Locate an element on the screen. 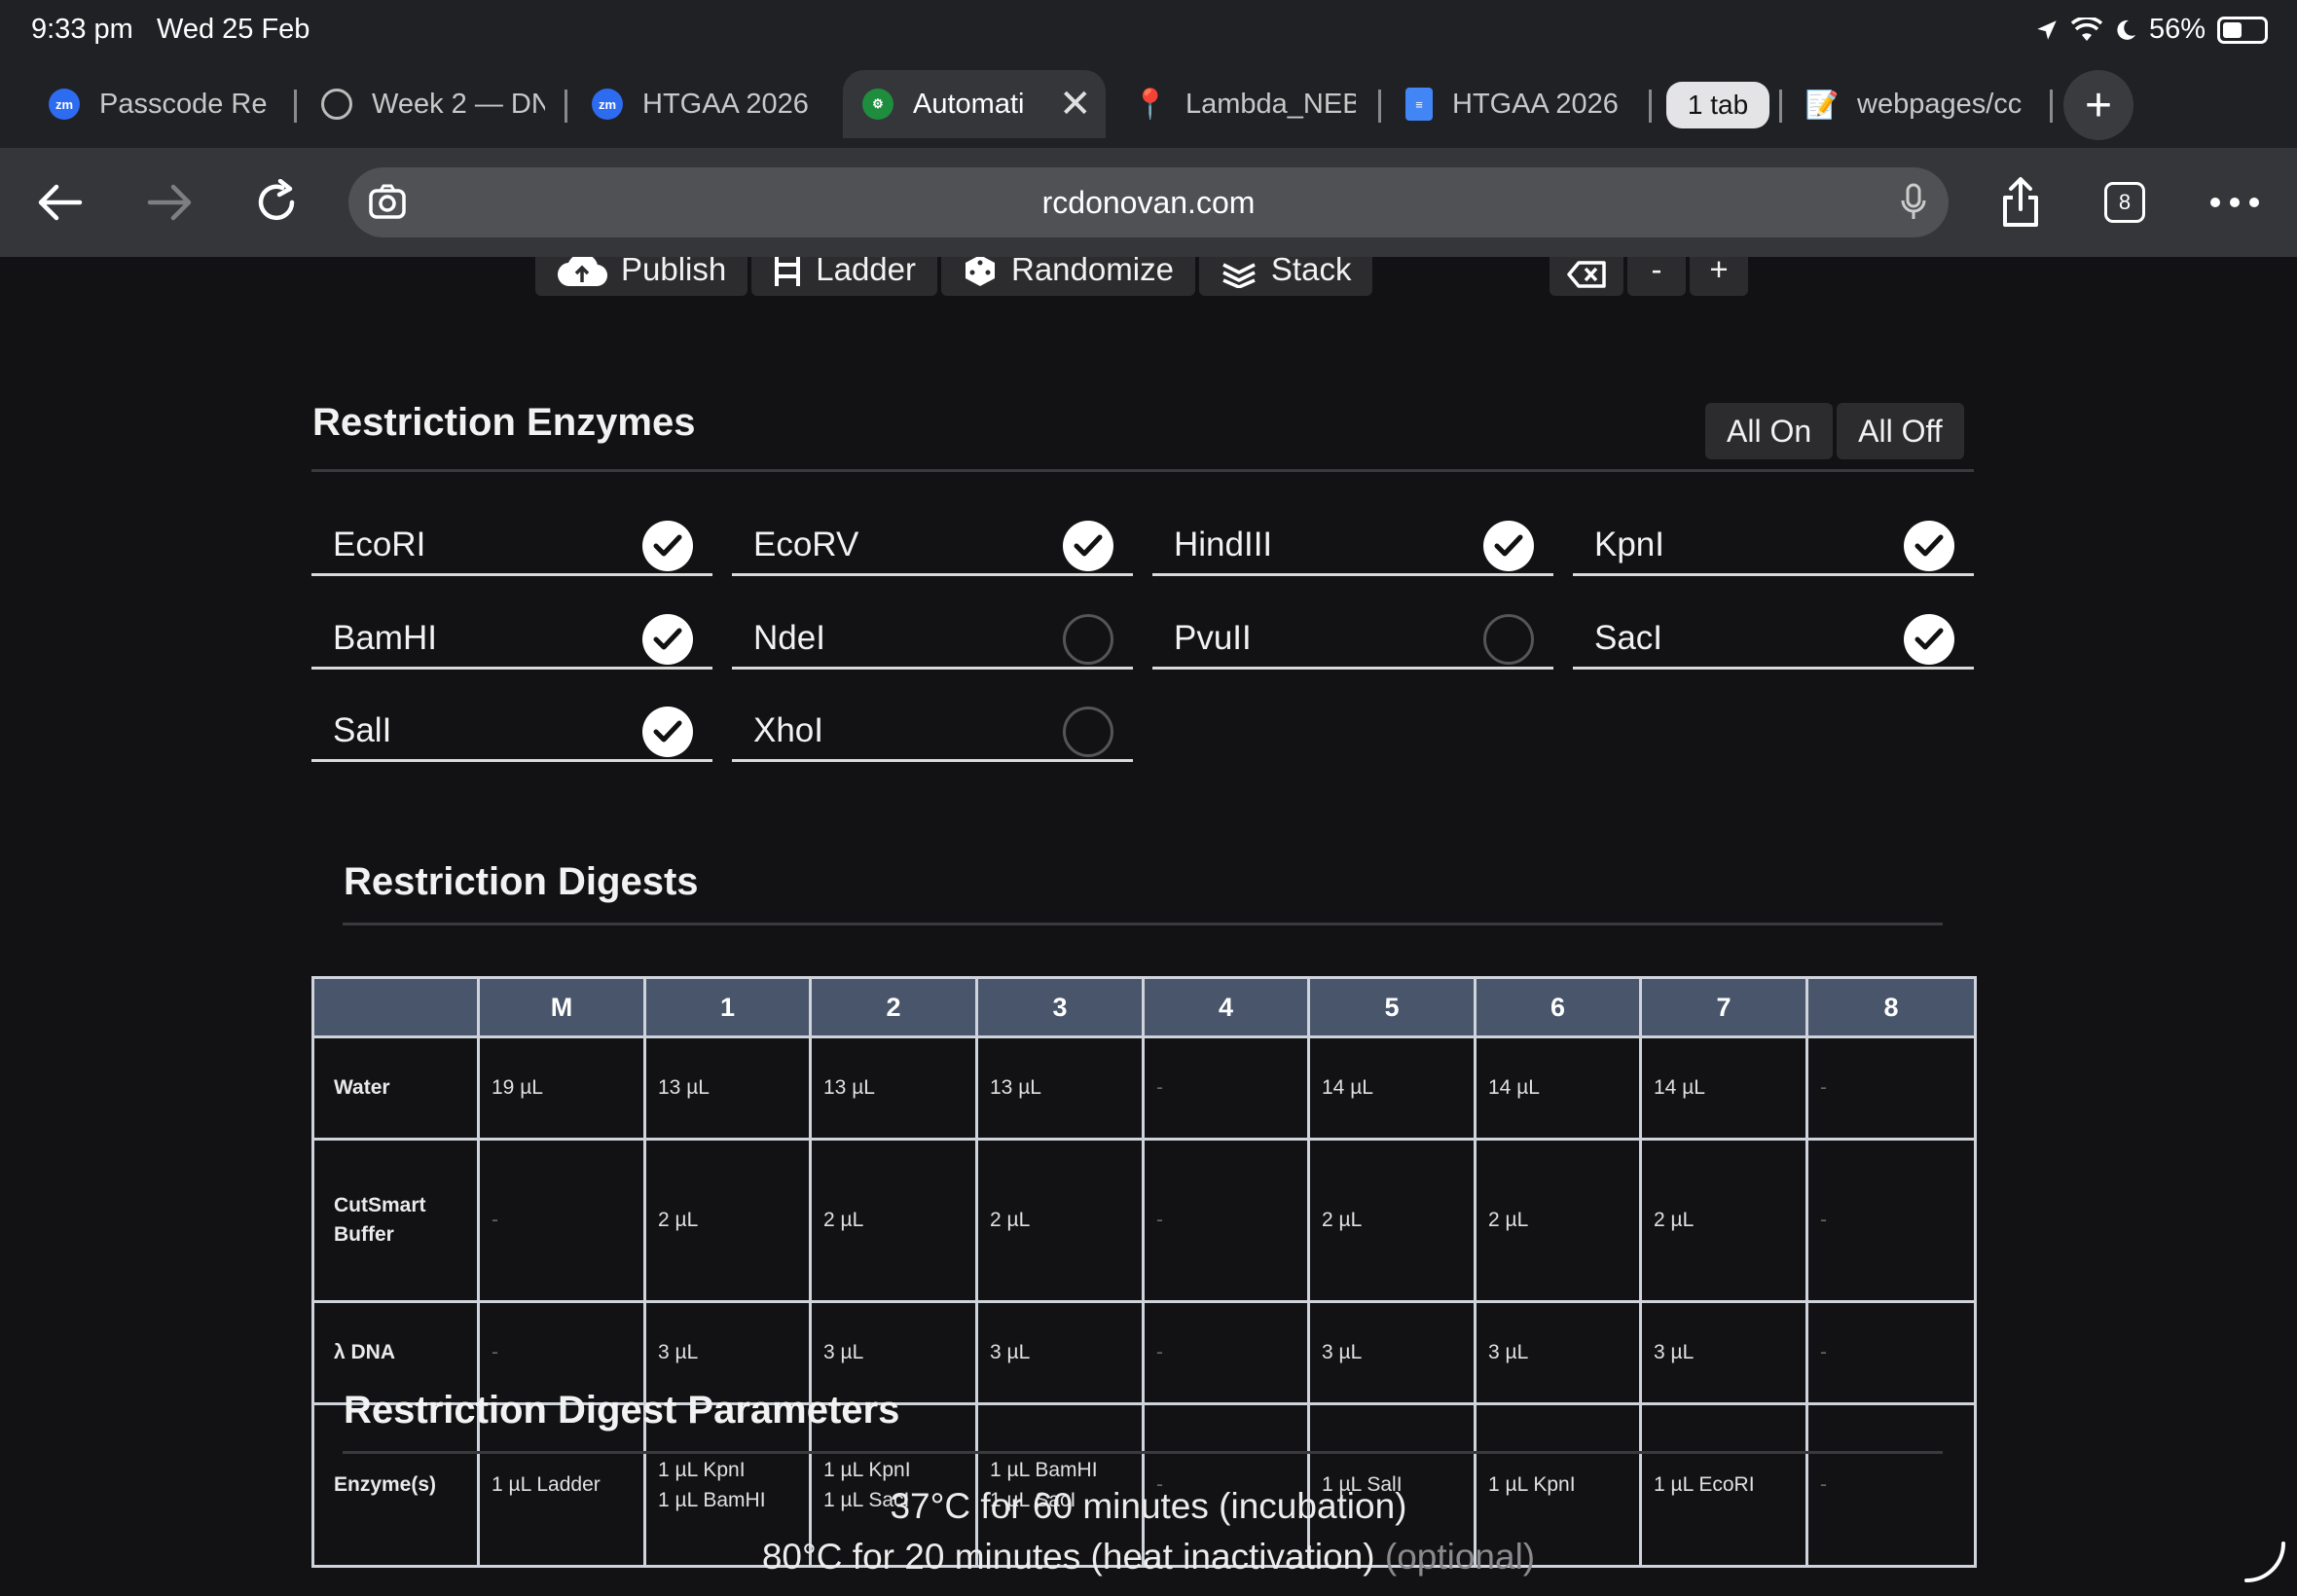 The width and height of the screenshot is (2297, 1596). reload-icon is located at coordinates (276, 200).